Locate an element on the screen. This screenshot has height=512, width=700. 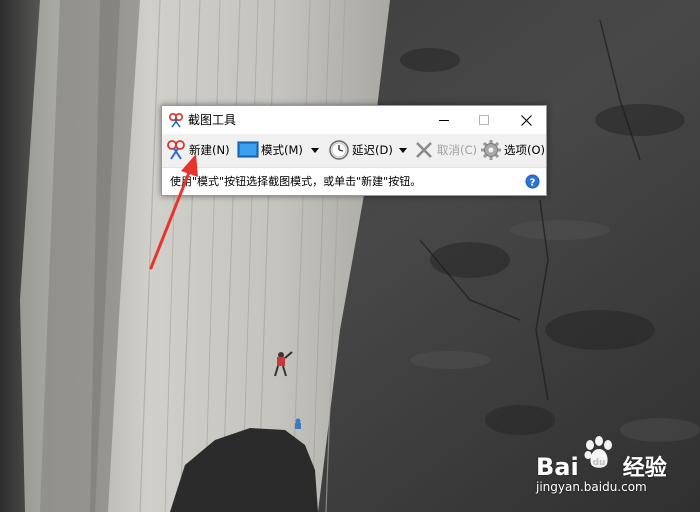
cancel-button: 取消(C) is located at coordinates (445, 150).